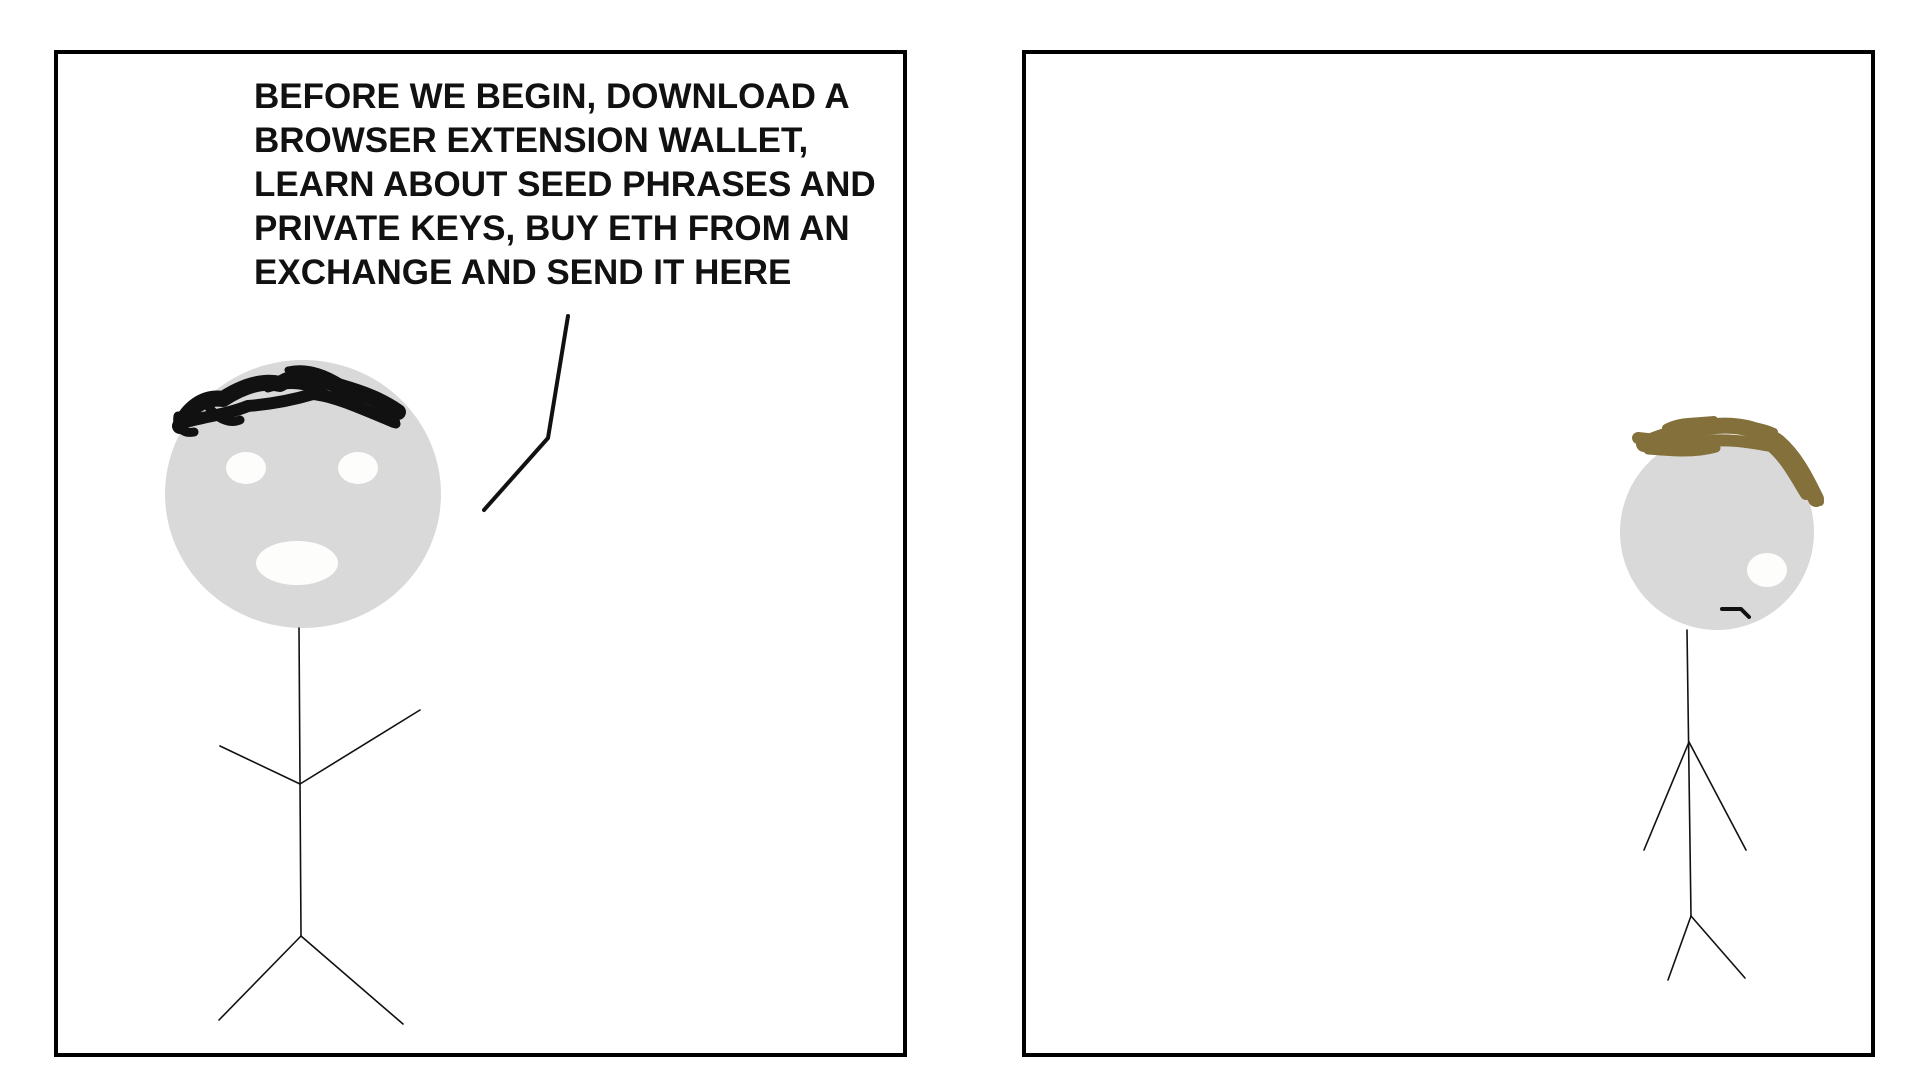  What do you see at coordinates (526, 413) in the screenshot?
I see `speech-tail` at bounding box center [526, 413].